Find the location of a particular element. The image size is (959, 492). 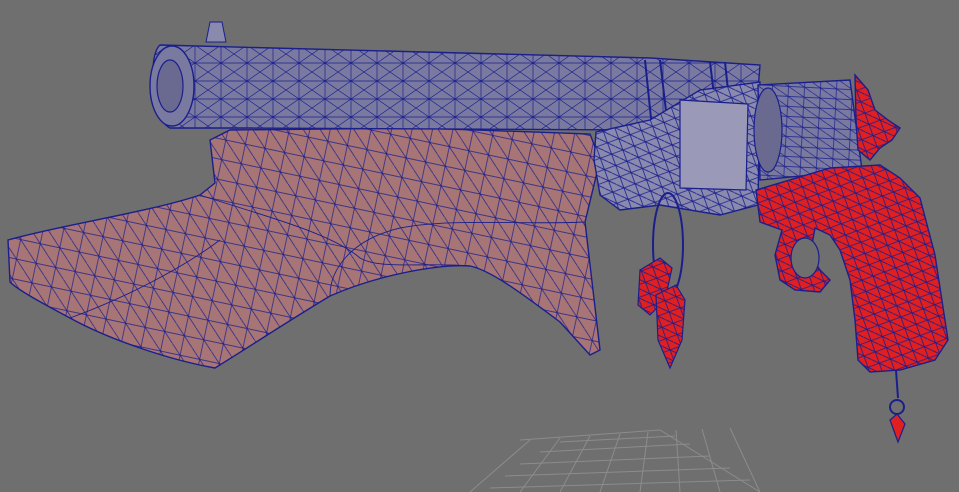

cylinder is located at coordinates (808, 130).